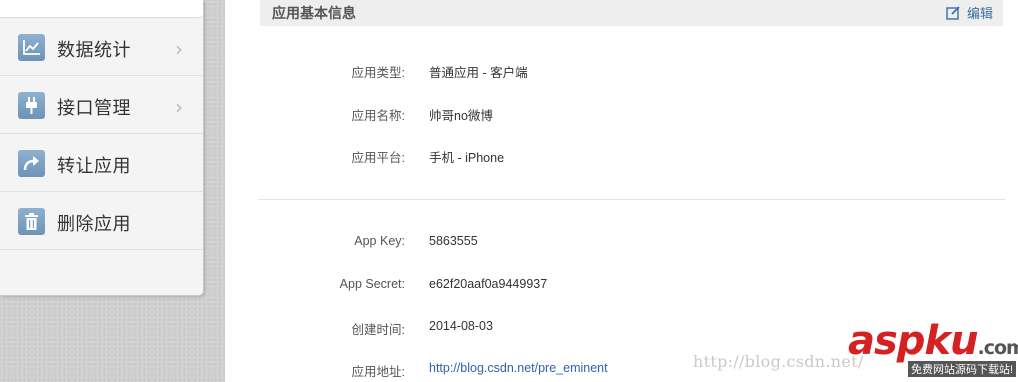  I want to click on app-type-value: 普通应用 - 客户端, so click(478, 73).